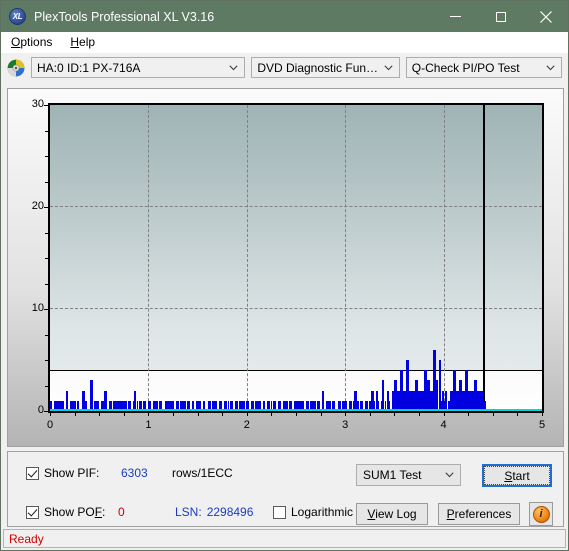 The image size is (569, 551). I want to click on menu-item-help: Help, so click(84, 42).